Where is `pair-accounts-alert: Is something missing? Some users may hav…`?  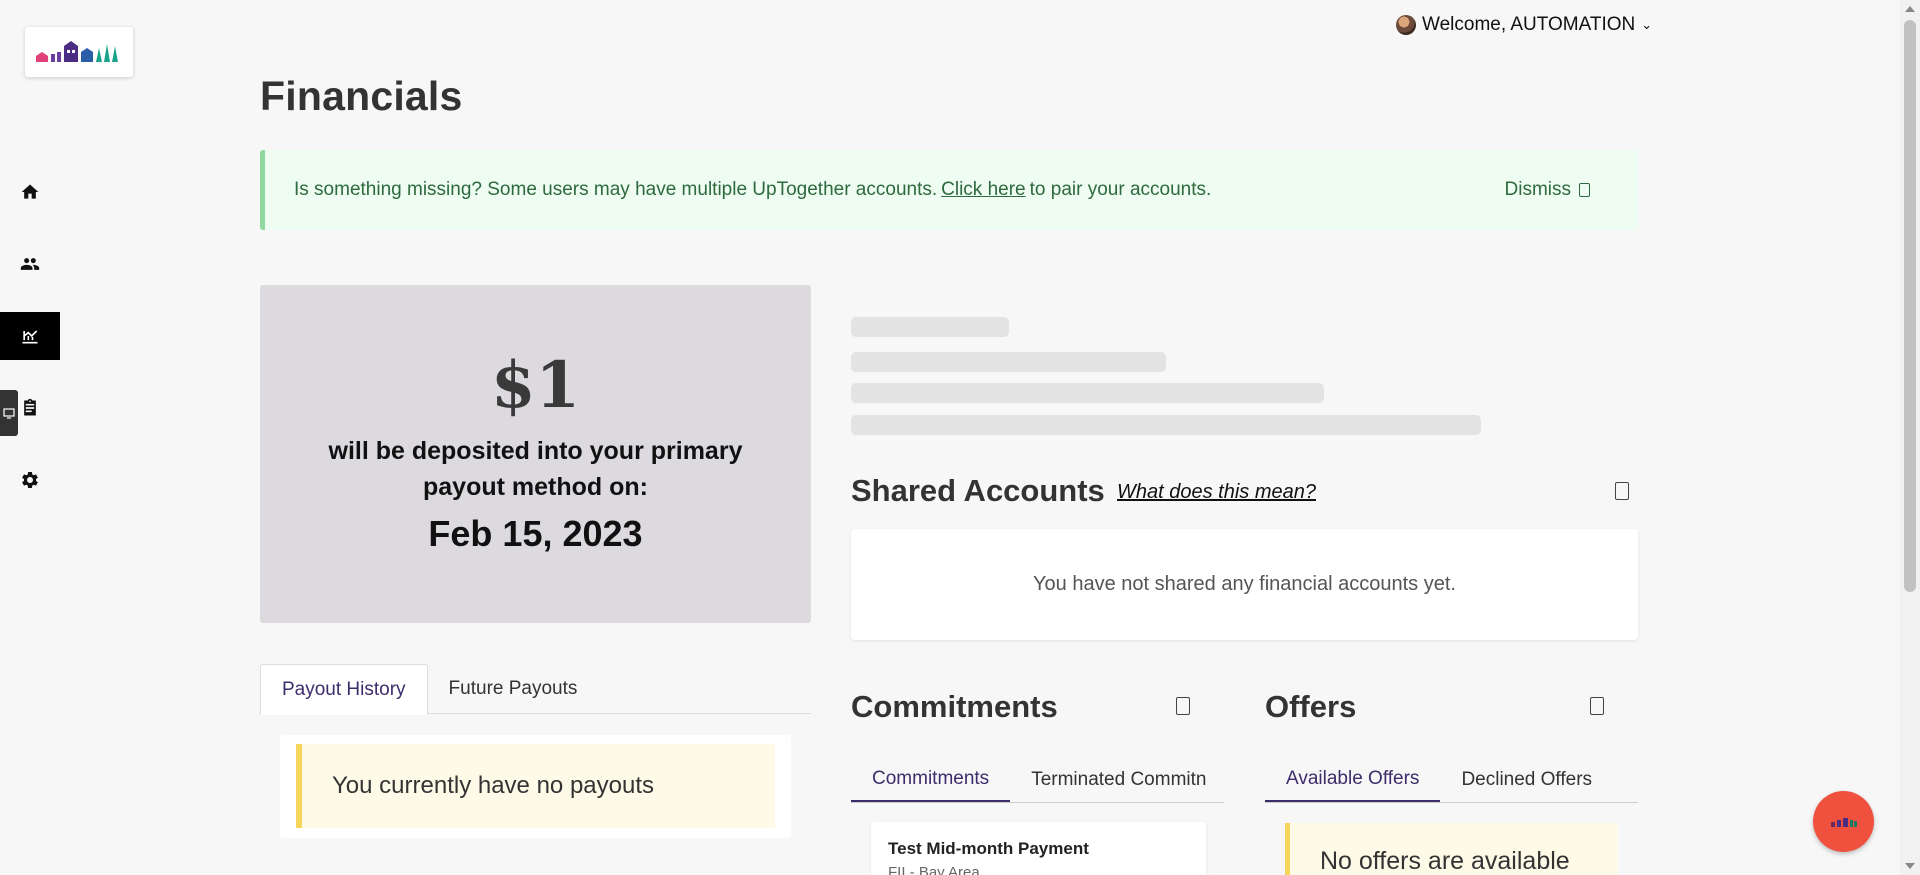 pair-accounts-alert: Is something missing? Some users may hav… is located at coordinates (949, 190).